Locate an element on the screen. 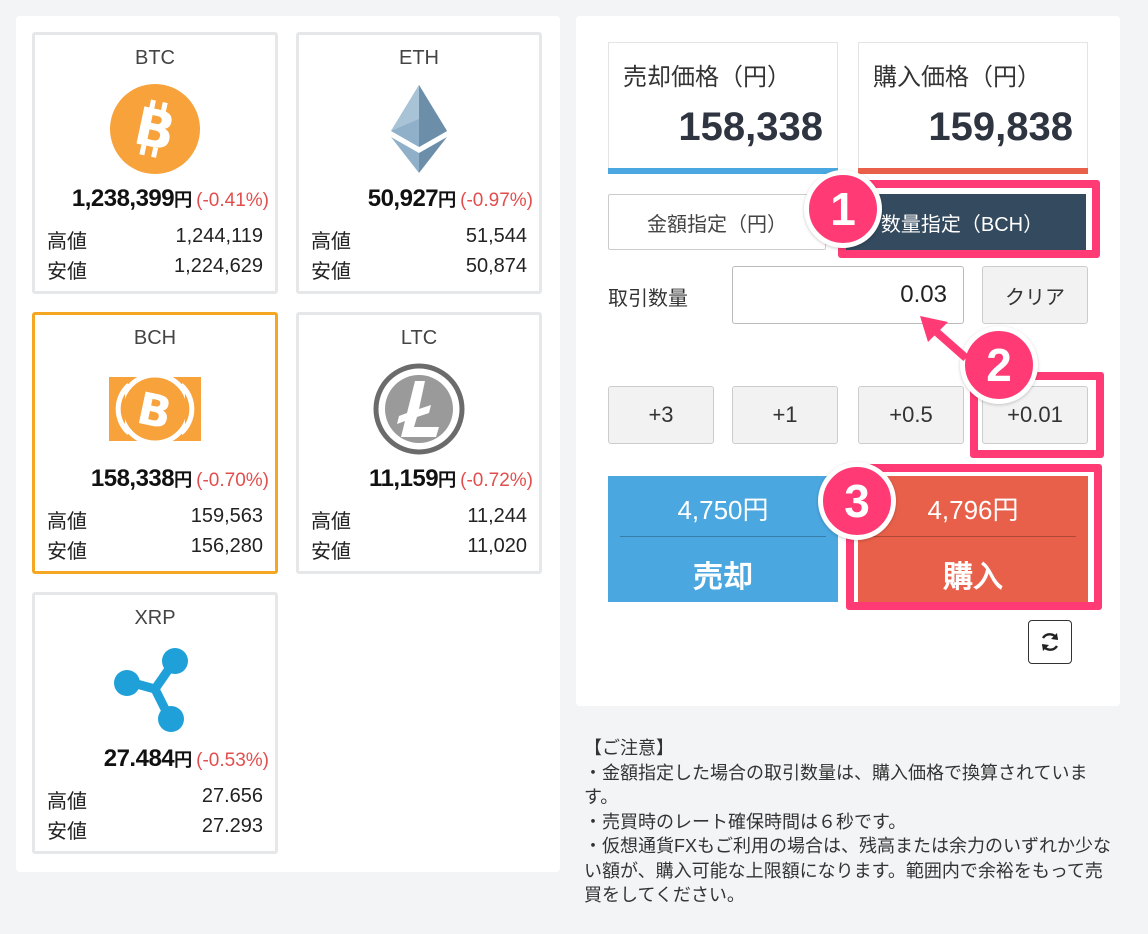 This screenshot has height=934, width=1148. coin-change: (-0.97%) is located at coordinates (496, 200).